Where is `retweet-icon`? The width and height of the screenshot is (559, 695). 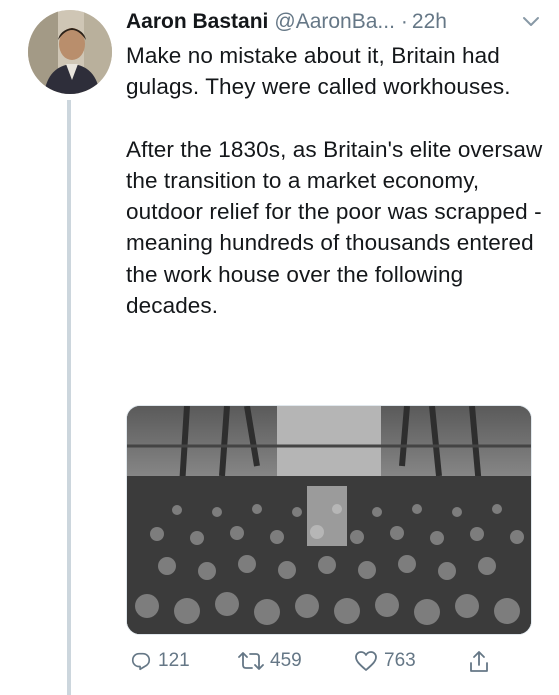
retweet-icon is located at coordinates (251, 661).